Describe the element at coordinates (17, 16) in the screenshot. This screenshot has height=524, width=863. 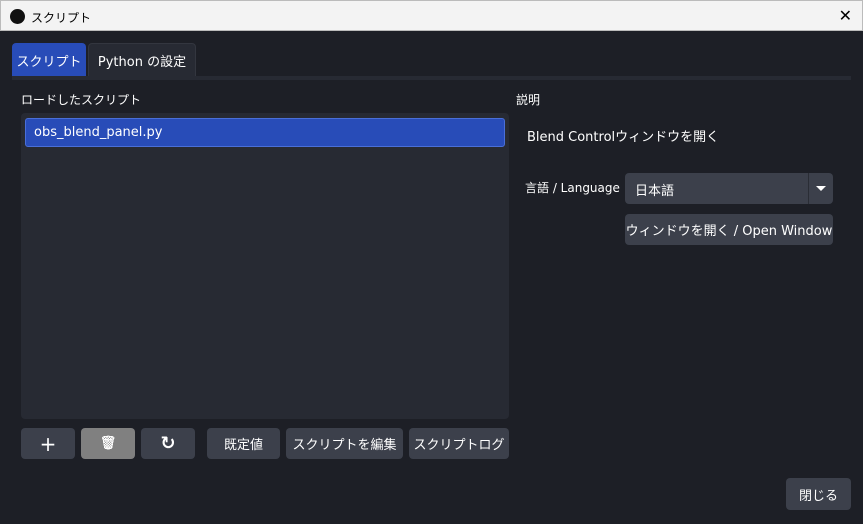
I see `obs-logo-icon` at that location.